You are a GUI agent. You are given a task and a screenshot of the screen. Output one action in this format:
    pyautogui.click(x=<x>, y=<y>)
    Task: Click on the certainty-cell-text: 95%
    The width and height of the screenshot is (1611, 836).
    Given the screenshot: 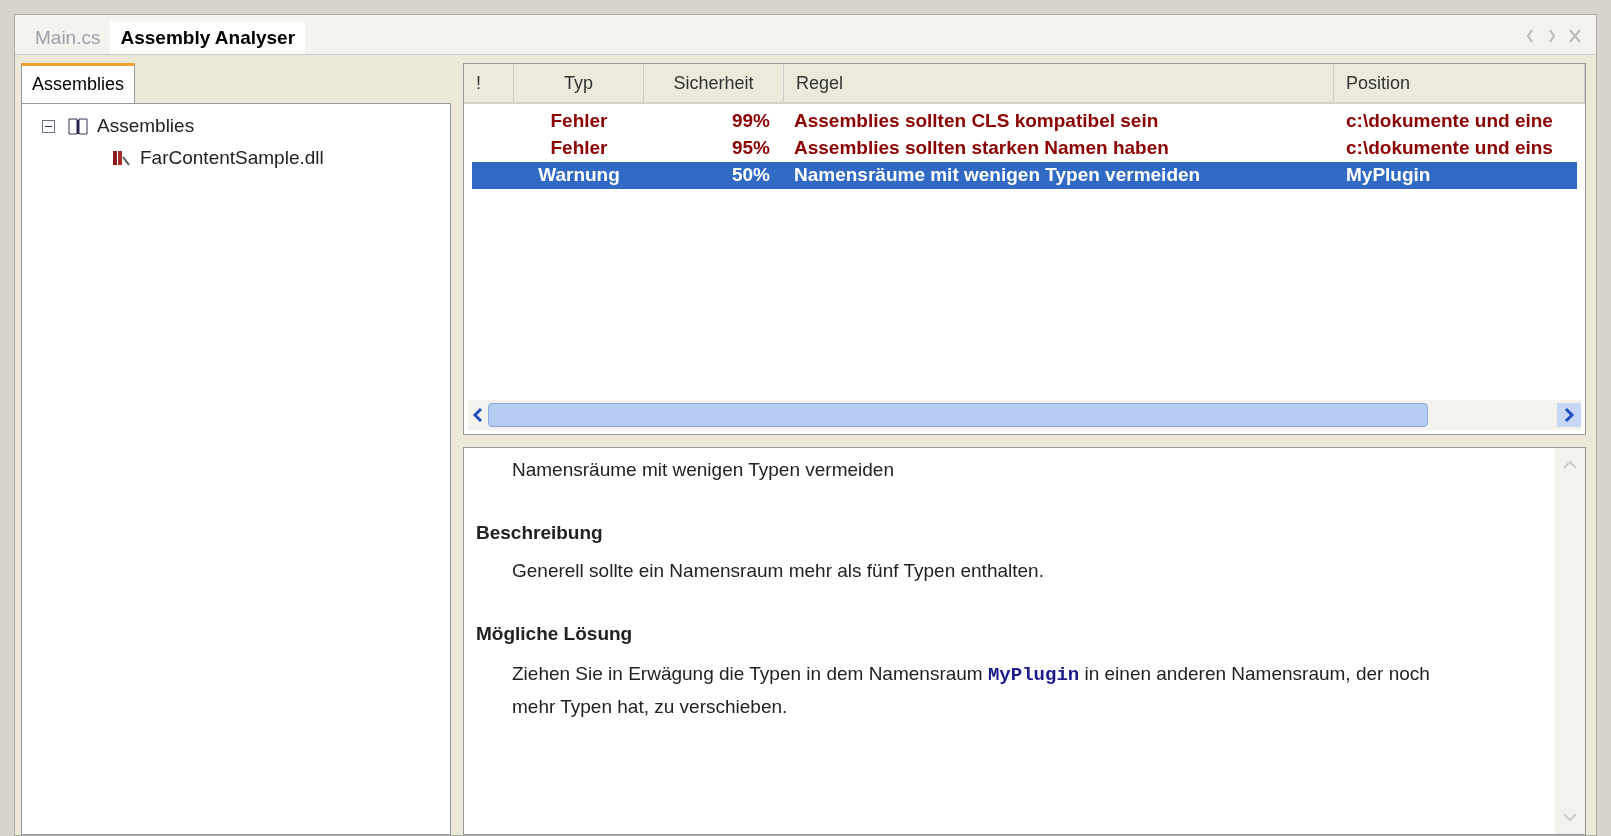 What is the action you would take?
    pyautogui.click(x=750, y=148)
    